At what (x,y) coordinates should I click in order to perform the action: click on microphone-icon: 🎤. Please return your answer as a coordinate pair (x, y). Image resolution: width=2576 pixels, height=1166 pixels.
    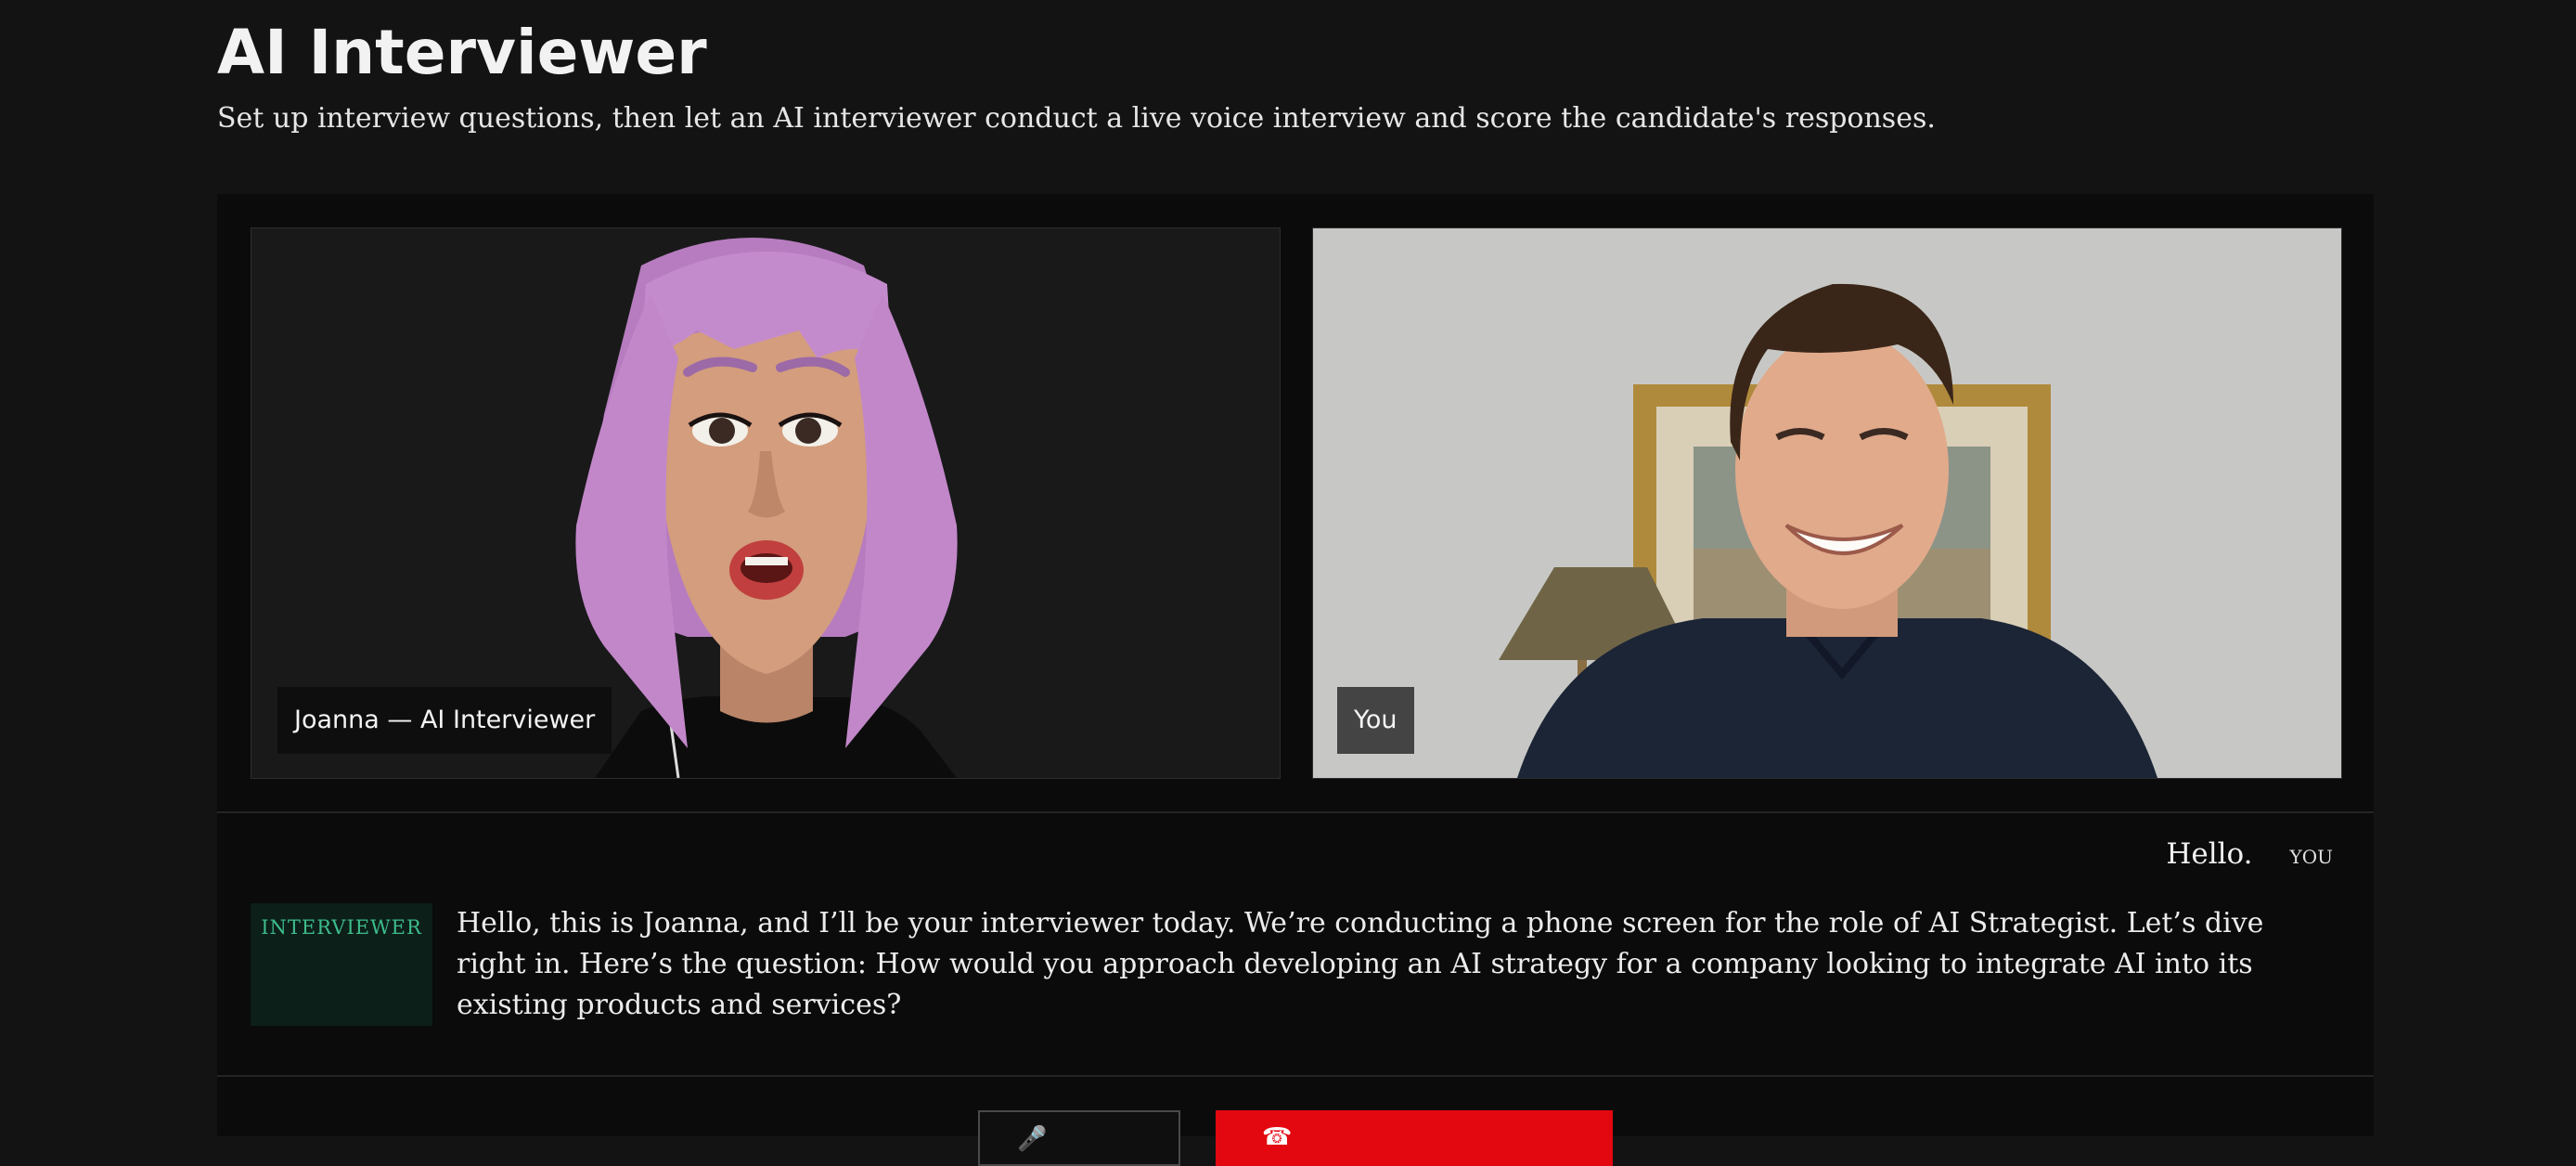
    Looking at the image, I should click on (1032, 1139).